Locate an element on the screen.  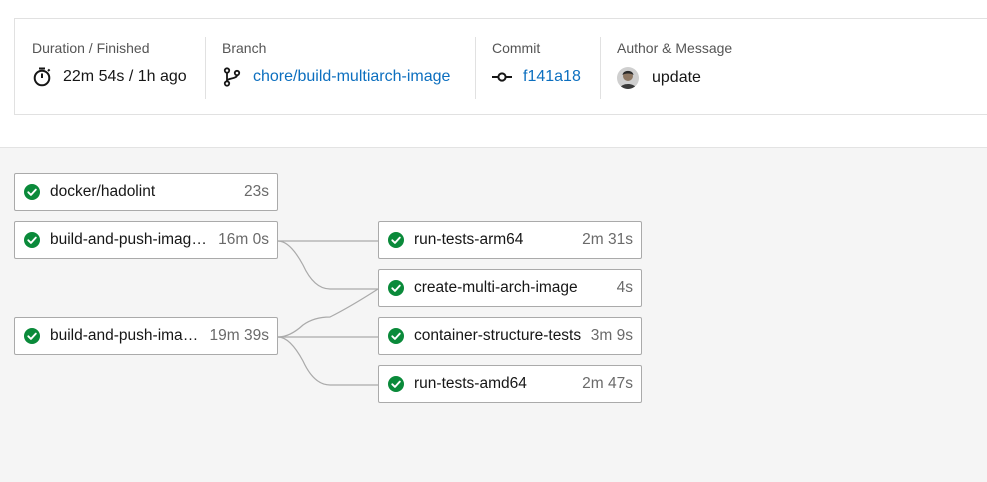
job-name: run-tests-amd64 is located at coordinates (470, 383).